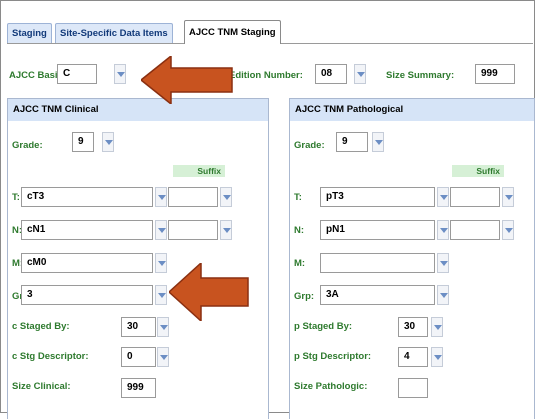 The height and width of the screenshot is (419, 535). I want to click on edition-number-dropdown, so click(360, 74).